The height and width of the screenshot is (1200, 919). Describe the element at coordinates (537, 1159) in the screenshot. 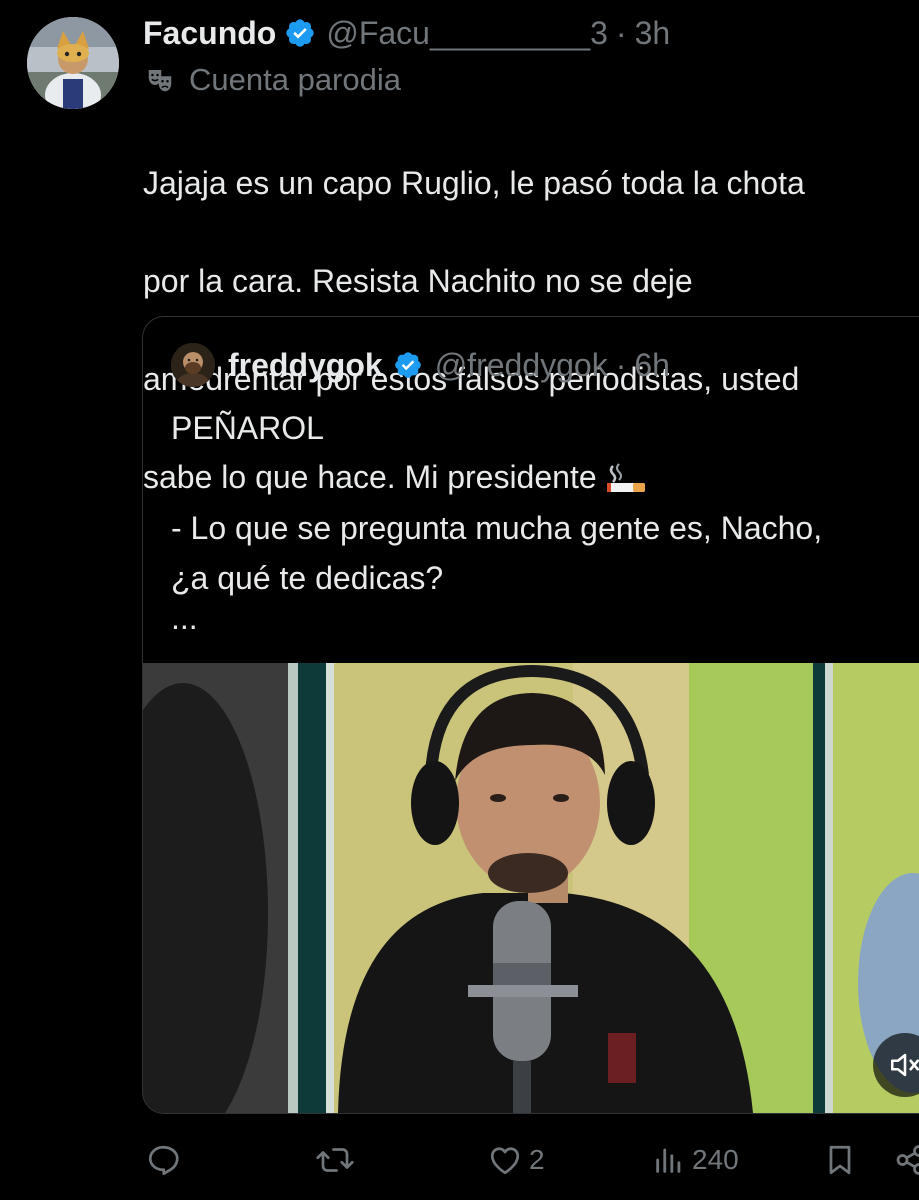

I see `like-count: 2` at that location.